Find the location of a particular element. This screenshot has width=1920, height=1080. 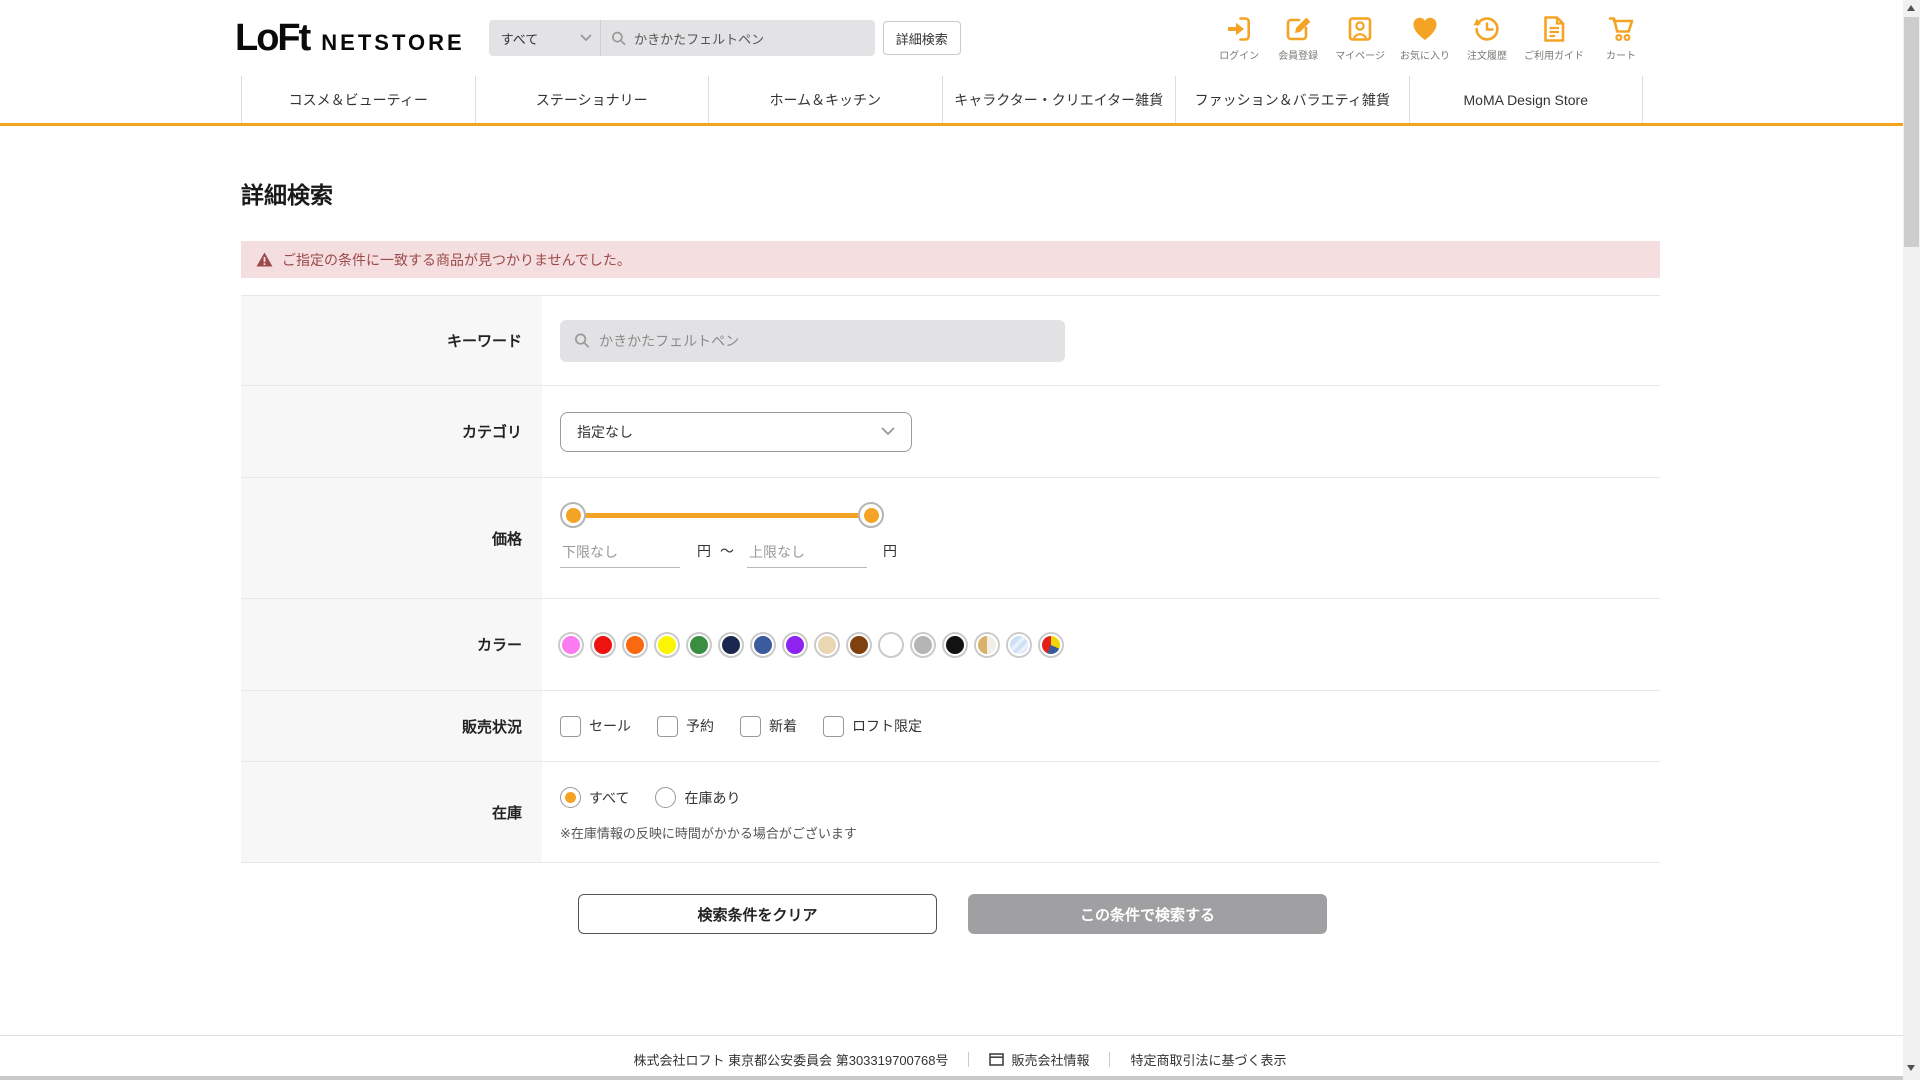

warning-icon is located at coordinates (264, 259).